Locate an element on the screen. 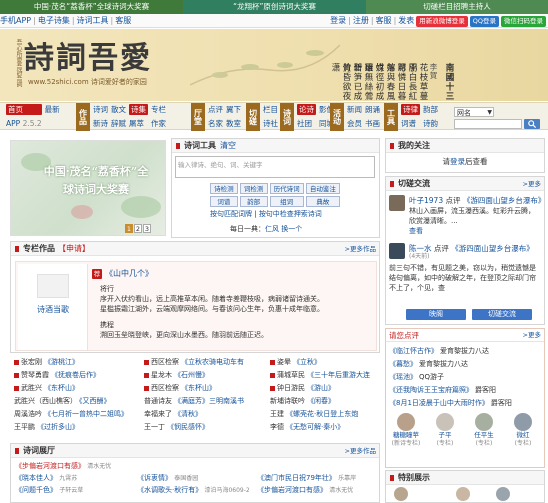 The image size is (548, 503). search-poems-link: 按句中检查押索诗词 is located at coordinates (290, 214).